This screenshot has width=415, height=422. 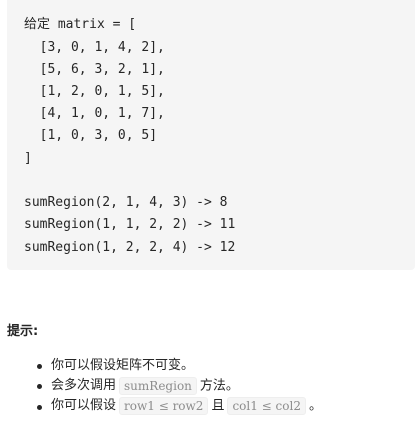 I want to click on code-line: sumRegion(1, 2, 2, 4) -> 12, so click(x=130, y=247).